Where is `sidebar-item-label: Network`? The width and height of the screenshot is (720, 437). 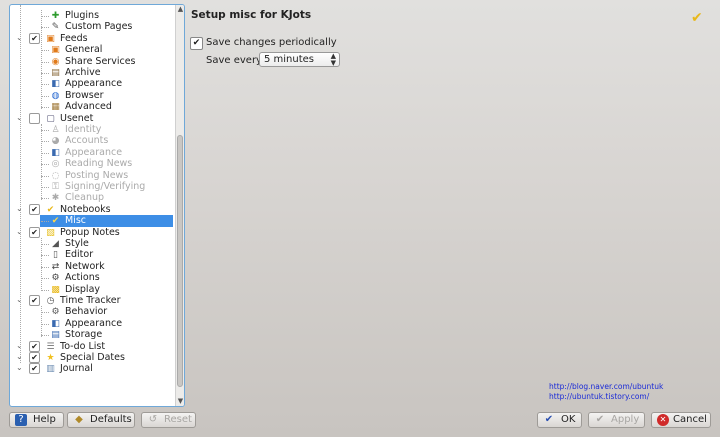 sidebar-item-label: Network is located at coordinates (85, 266).